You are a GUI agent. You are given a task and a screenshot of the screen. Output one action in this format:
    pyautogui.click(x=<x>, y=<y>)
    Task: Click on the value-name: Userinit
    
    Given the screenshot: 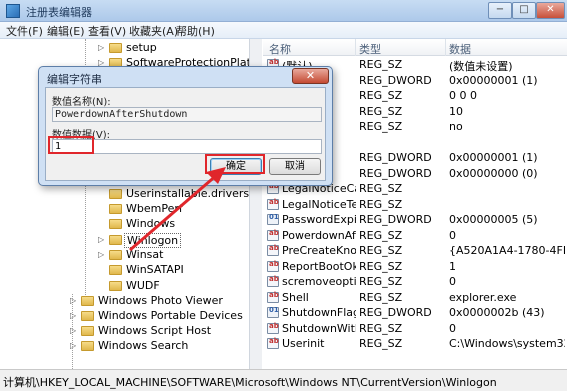 What is the action you would take?
    pyautogui.click(x=303, y=343)
    